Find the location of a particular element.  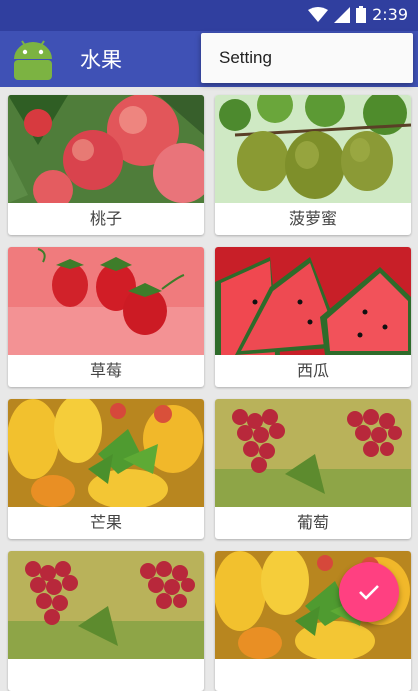

fruit-card: 西瓜 is located at coordinates (313, 317).